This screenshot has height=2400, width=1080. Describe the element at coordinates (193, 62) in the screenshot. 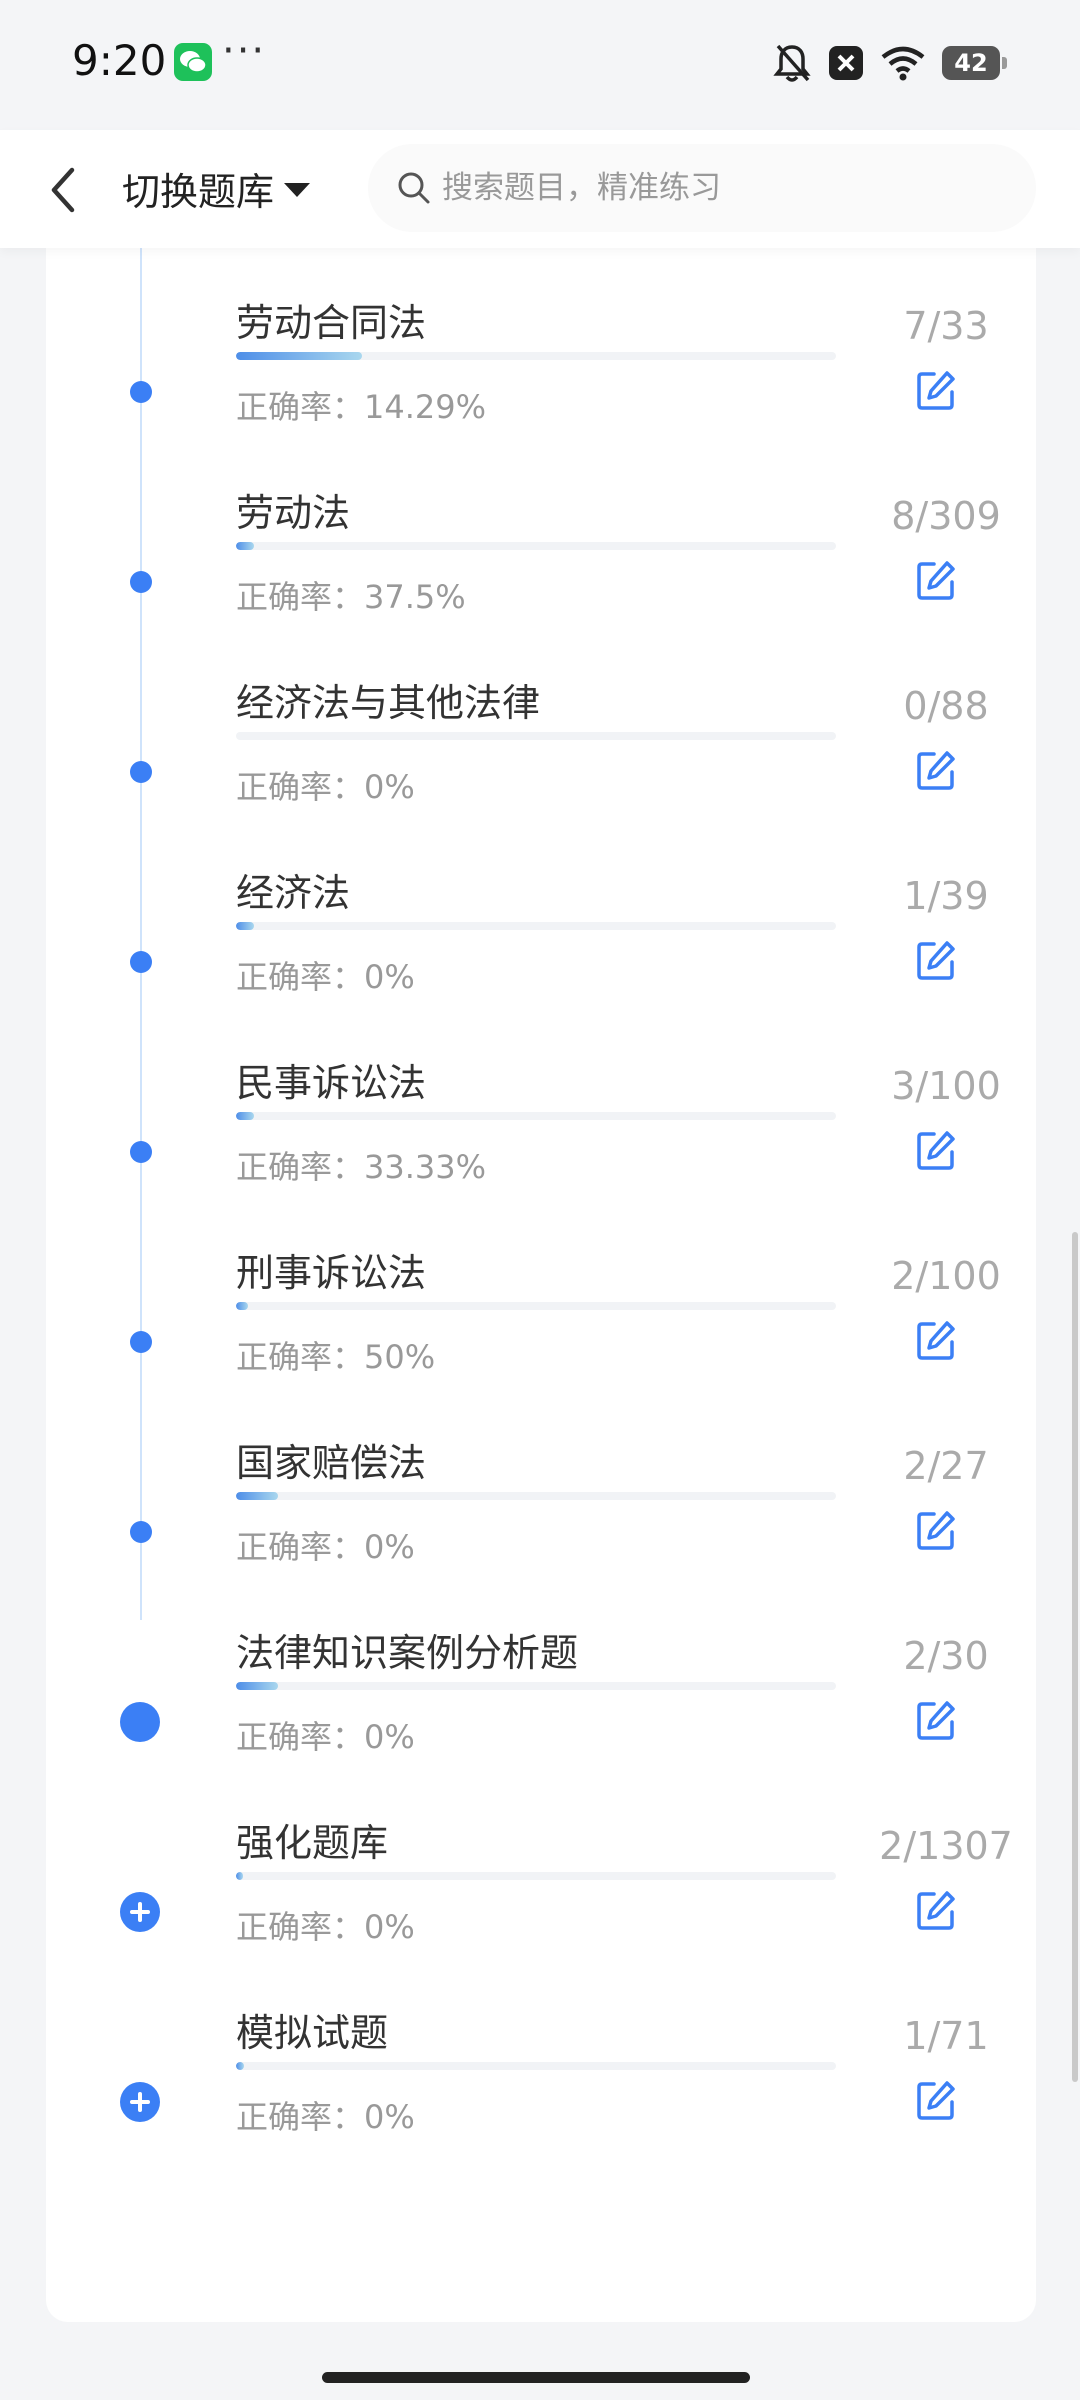

I see `wechat-icon` at that location.